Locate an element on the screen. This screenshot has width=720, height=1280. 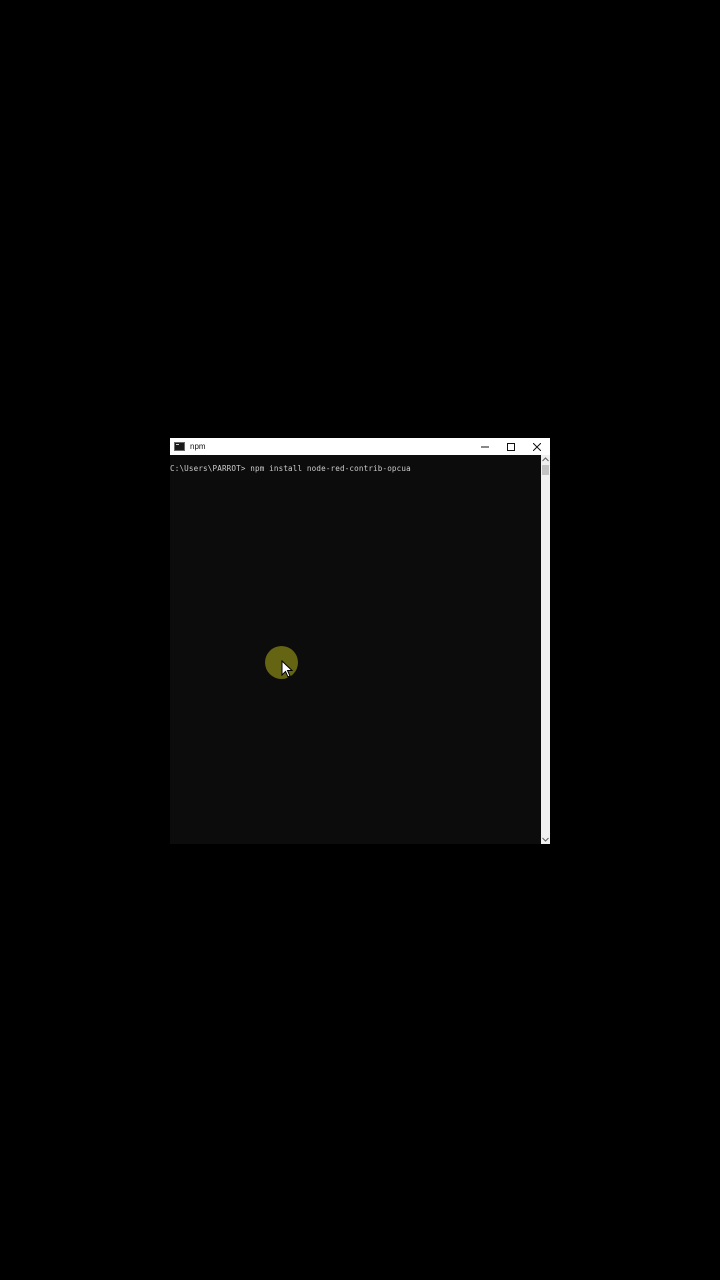
close-icon is located at coordinates (537, 446).